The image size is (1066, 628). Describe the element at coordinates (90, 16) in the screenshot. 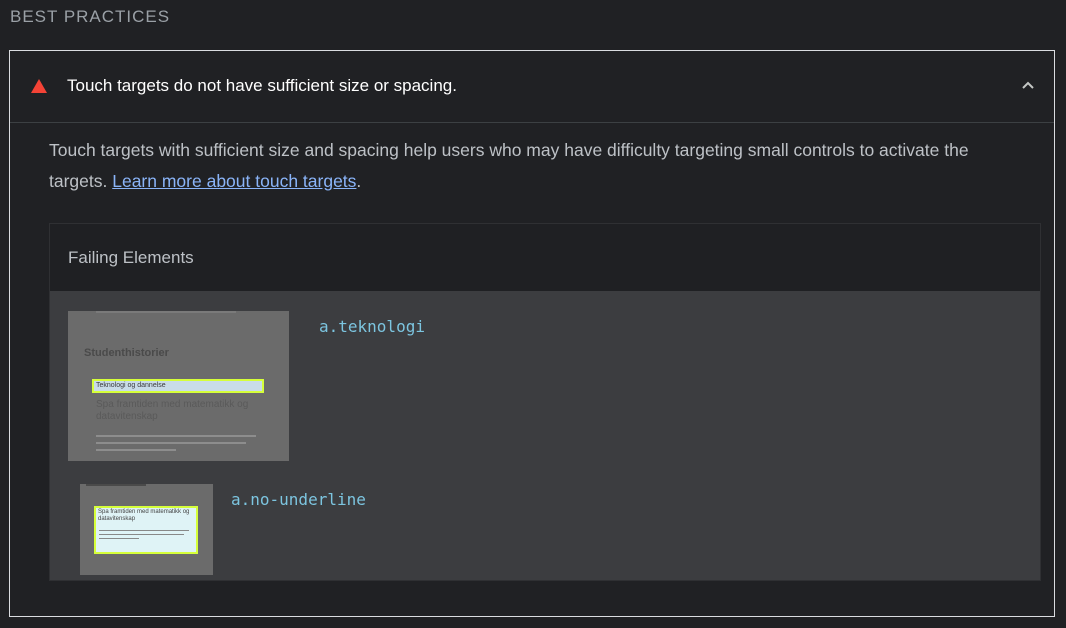

I see `section-title: BEST PRACTICES` at that location.